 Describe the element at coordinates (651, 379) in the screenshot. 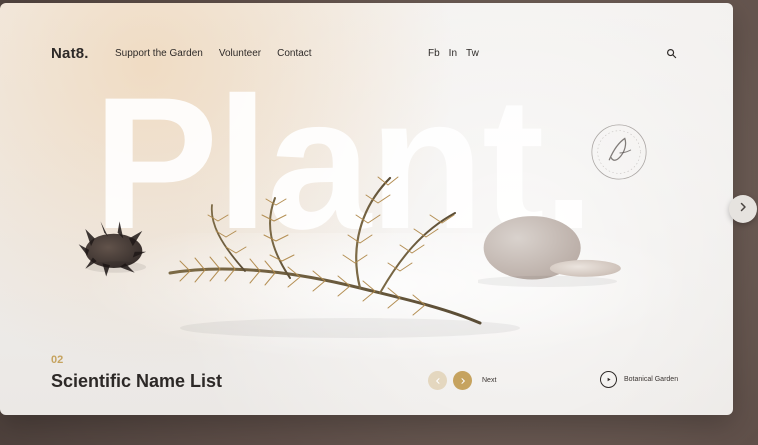

I see `play-label: Botanical Garden` at that location.